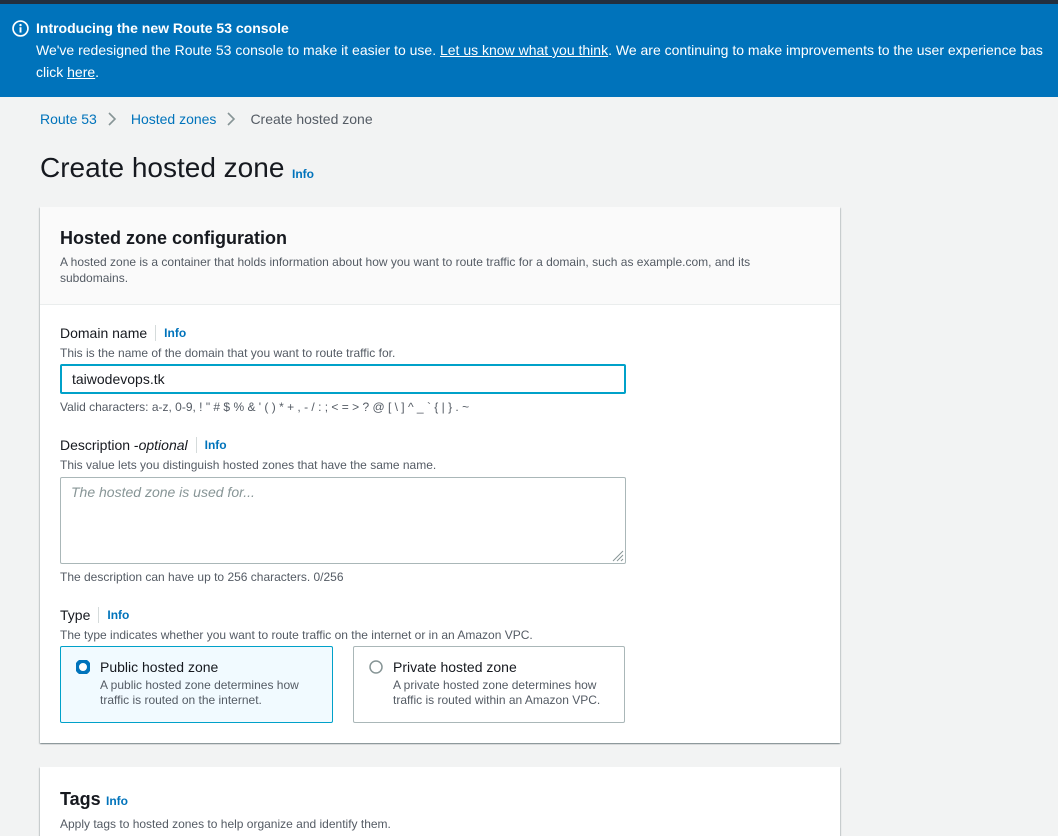 Image resolution: width=1058 pixels, height=836 pixels. Describe the element at coordinates (118, 615) in the screenshot. I see `type-info-link: Info` at that location.